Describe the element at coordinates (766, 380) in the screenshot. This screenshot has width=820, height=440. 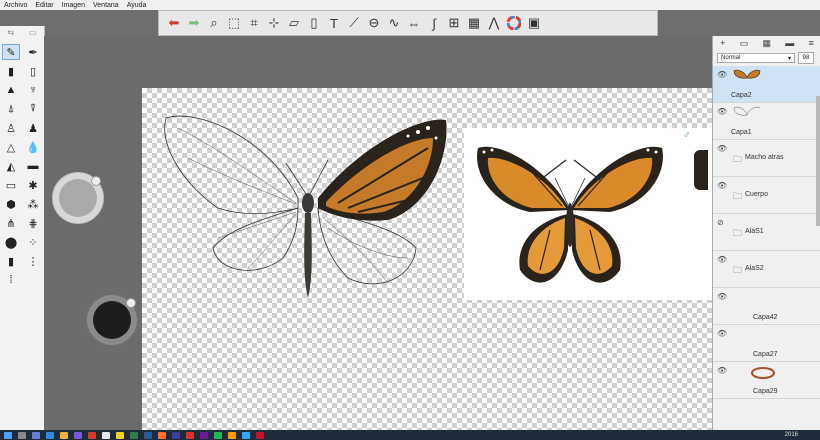
I see `layer-item: 👁 Capa29` at that location.